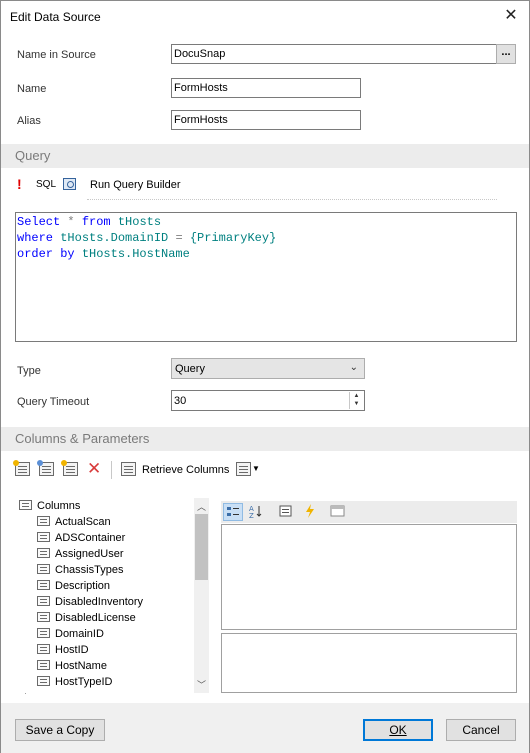 This screenshot has height=753, width=530. Describe the element at coordinates (94, 469) in the screenshot. I see `delete-icon: ✕` at that location.